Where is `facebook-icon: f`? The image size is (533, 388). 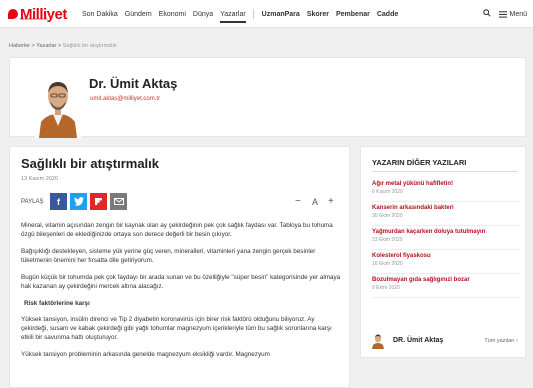
facebook-icon: f is located at coordinates (58, 201).